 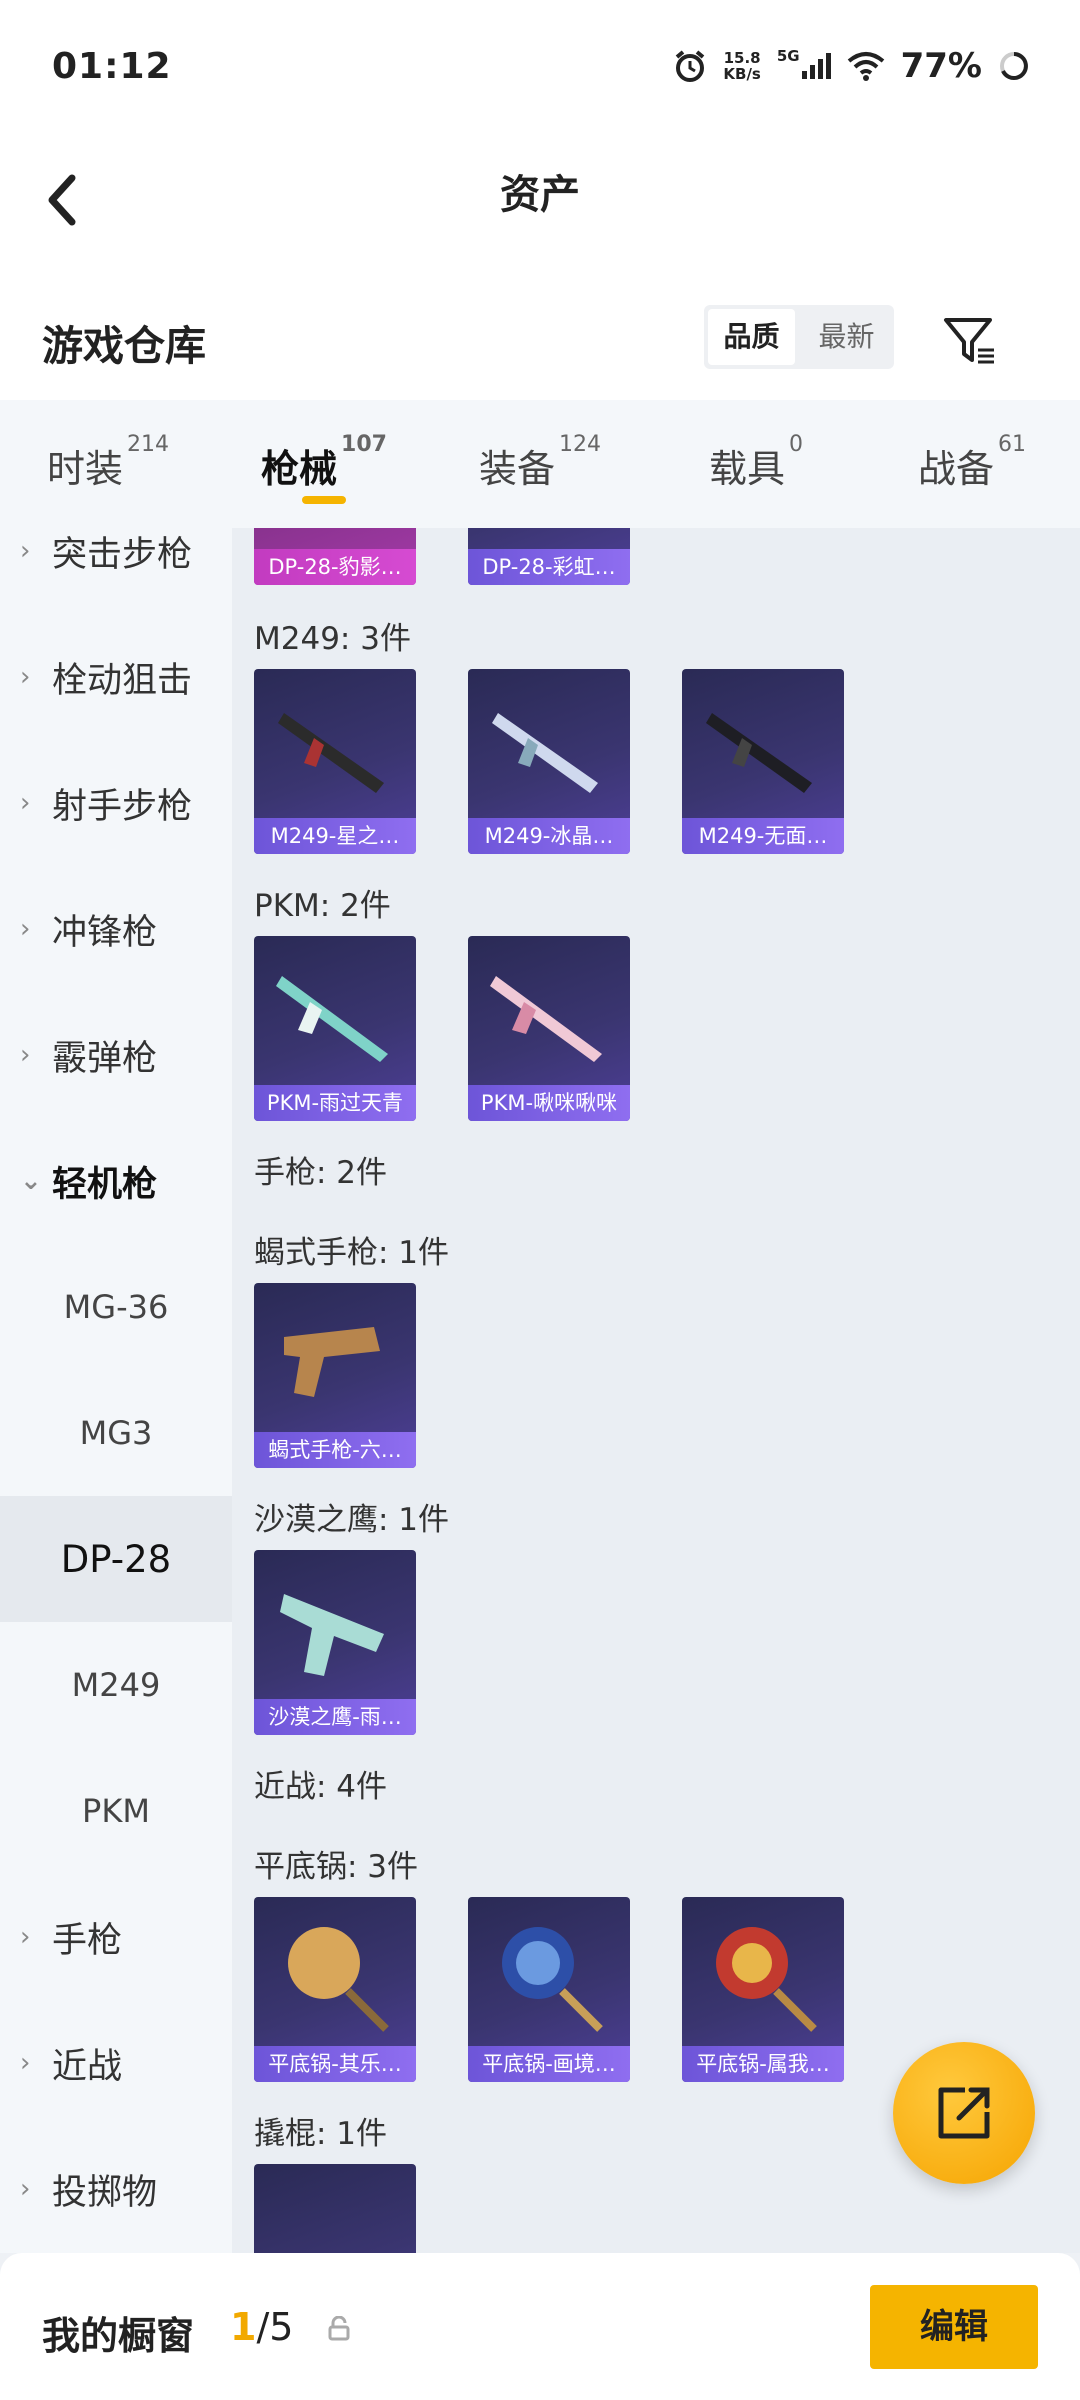 I want to click on sidebar-item-assault-rifle: › 突击步枪, so click(x=116, y=571).